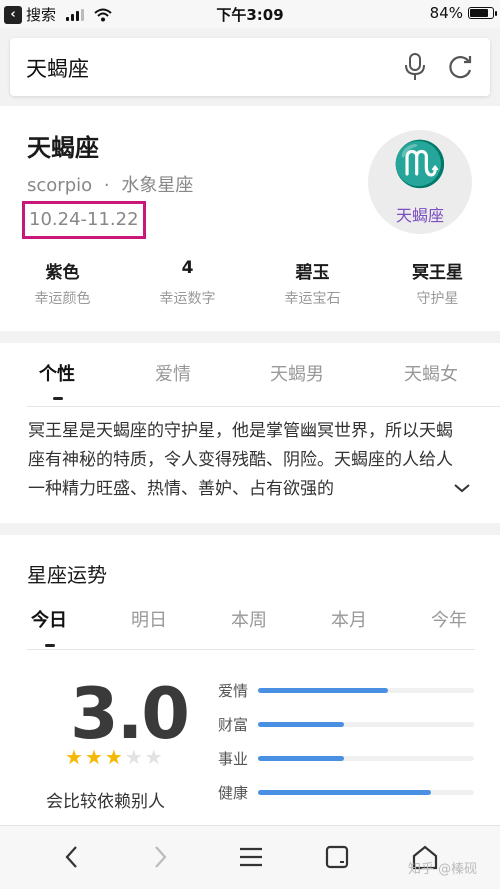 The height and width of the screenshot is (889, 500). Describe the element at coordinates (62, 299) in the screenshot. I see `attribute-label: 幸运颜色` at that location.